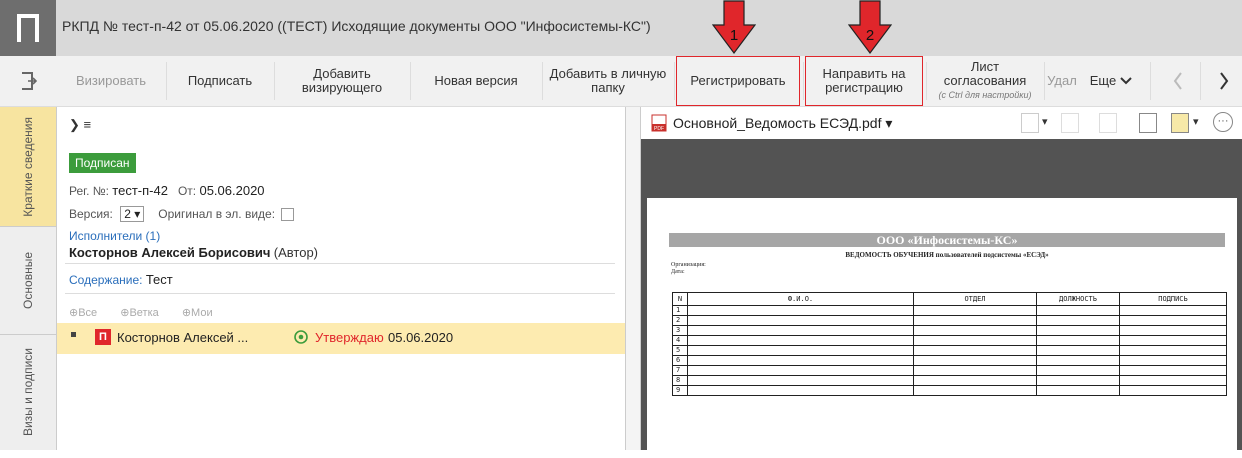 This screenshot has height=458, width=1242. Describe the element at coordinates (1078, 299) in the screenshot. I see `col-position: ДОЛЖНОСТЬ` at that location.